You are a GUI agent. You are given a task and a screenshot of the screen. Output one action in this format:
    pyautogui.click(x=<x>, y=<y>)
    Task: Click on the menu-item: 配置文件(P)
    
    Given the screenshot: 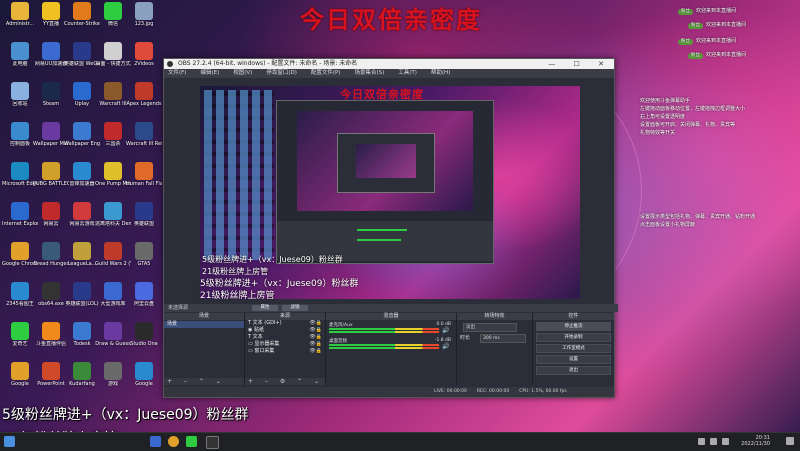 What is the action you would take?
    pyautogui.click(x=326, y=73)
    